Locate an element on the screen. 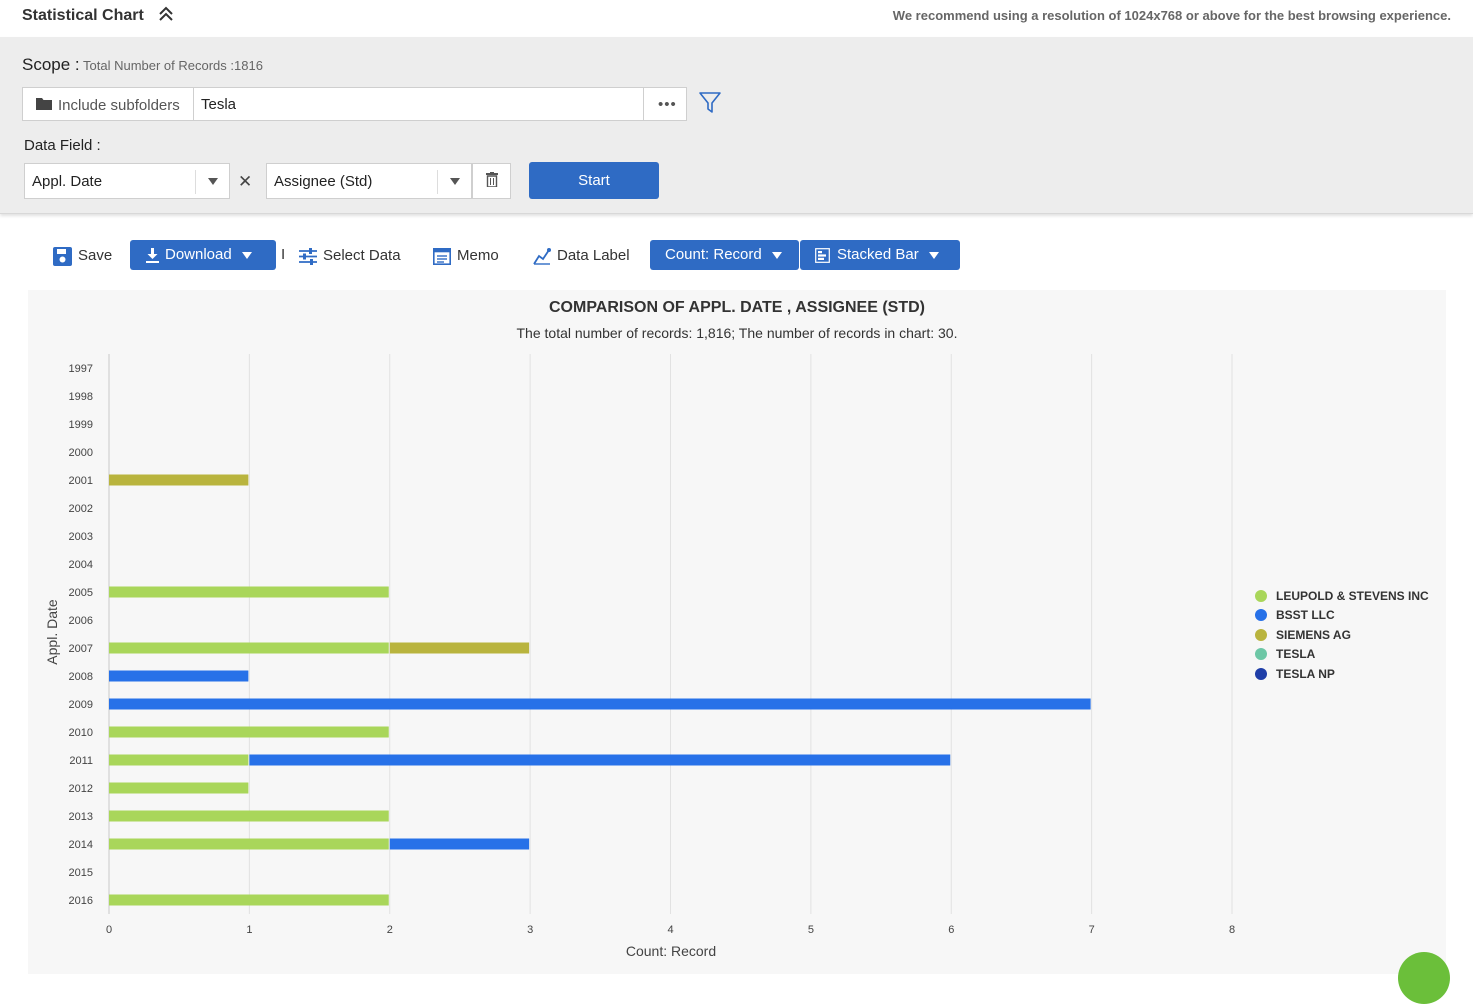 Image resolution: width=1473 pixels, height=1004 pixels. legend-item: BSST LLC is located at coordinates (1342, 616).